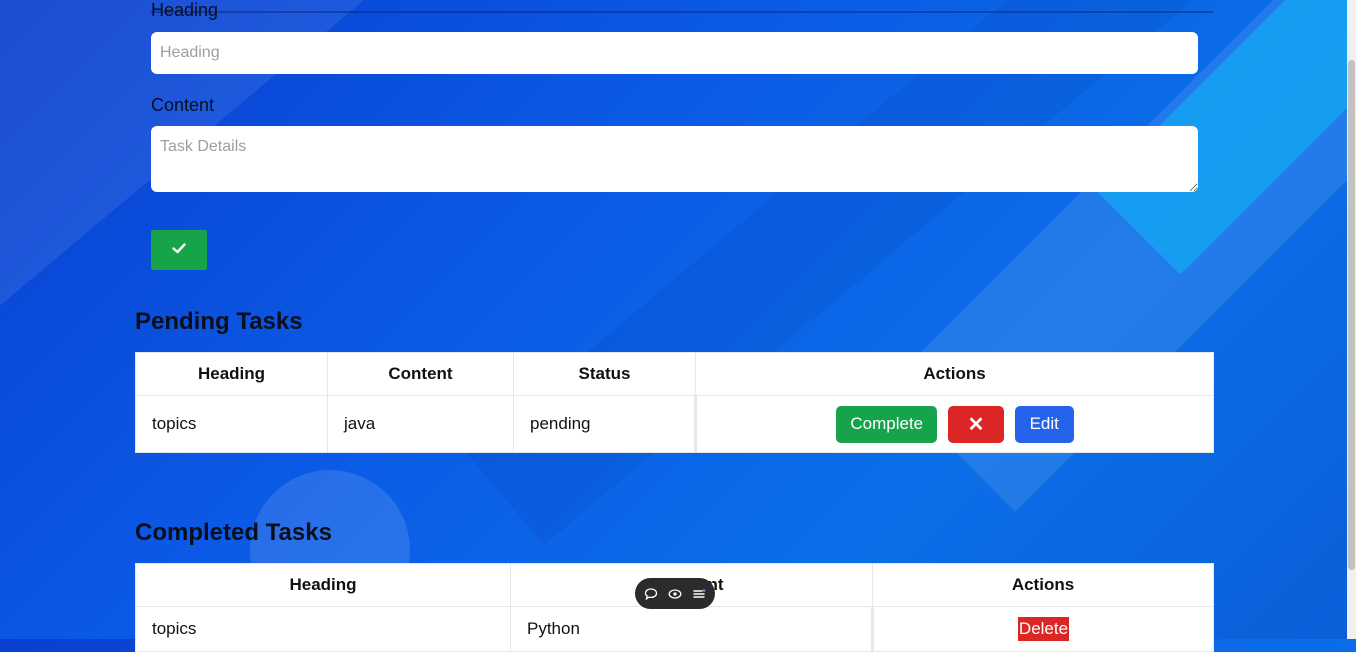 The width and height of the screenshot is (1356, 652). Describe the element at coordinates (185, 10) in the screenshot. I see `heading-label: Heading` at that location.